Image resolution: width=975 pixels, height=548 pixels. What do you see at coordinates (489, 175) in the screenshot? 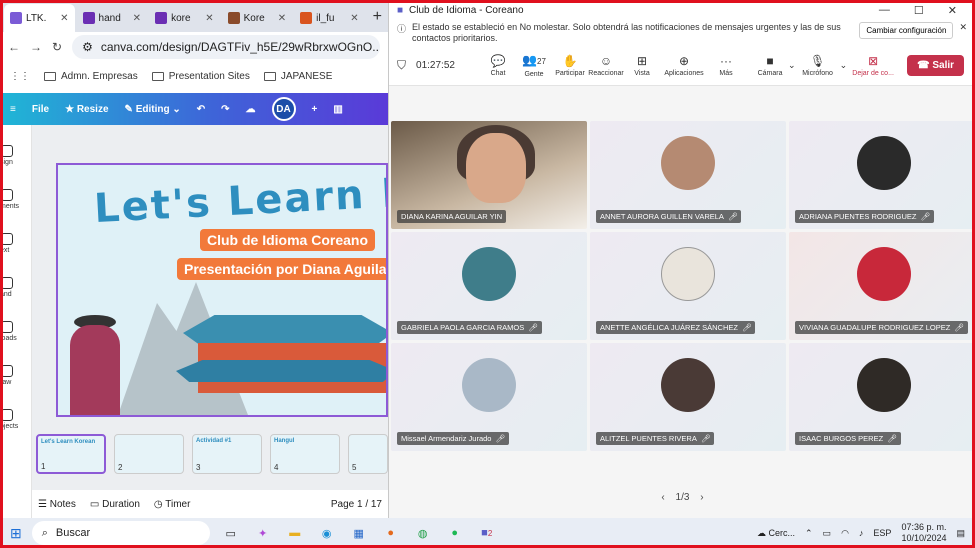
I see `participant-tile: DIANA KARINA AGUILAR YIN` at bounding box center [489, 175].